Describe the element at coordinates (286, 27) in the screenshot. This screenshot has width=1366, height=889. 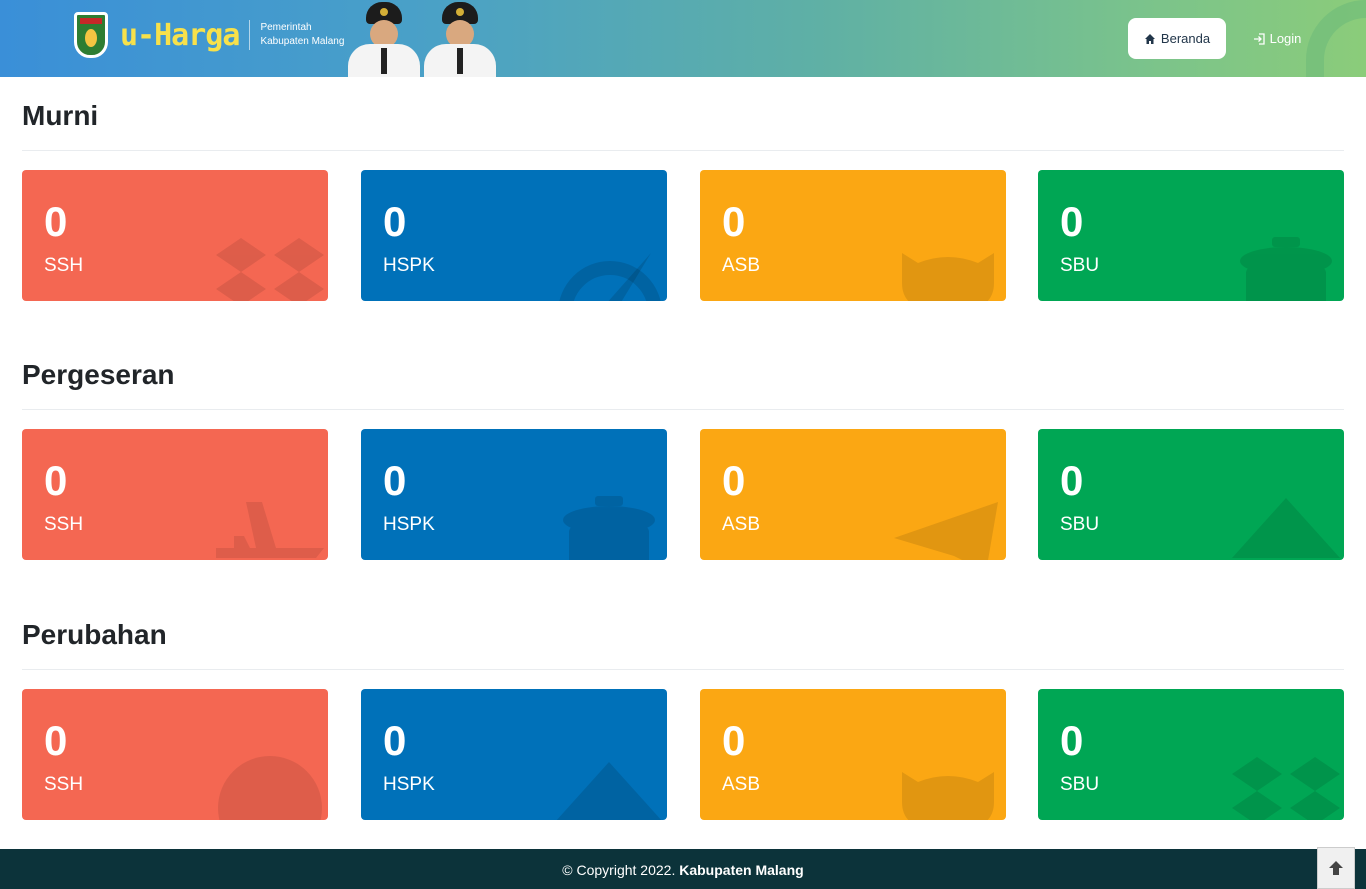
I see `brand-sub-line-1: Pemerintah` at that location.